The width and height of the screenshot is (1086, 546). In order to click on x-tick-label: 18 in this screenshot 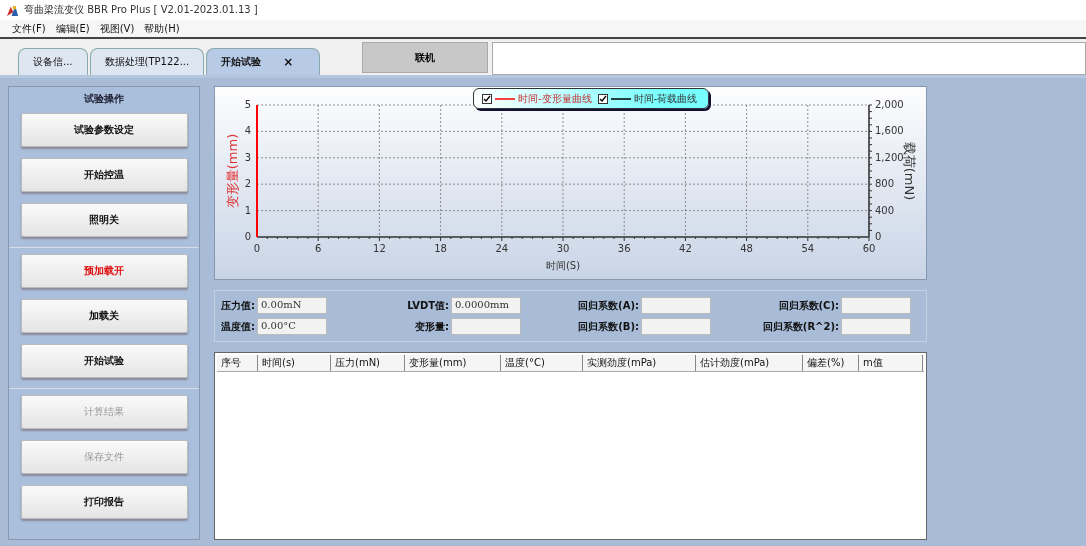, I will do `click(440, 248)`.